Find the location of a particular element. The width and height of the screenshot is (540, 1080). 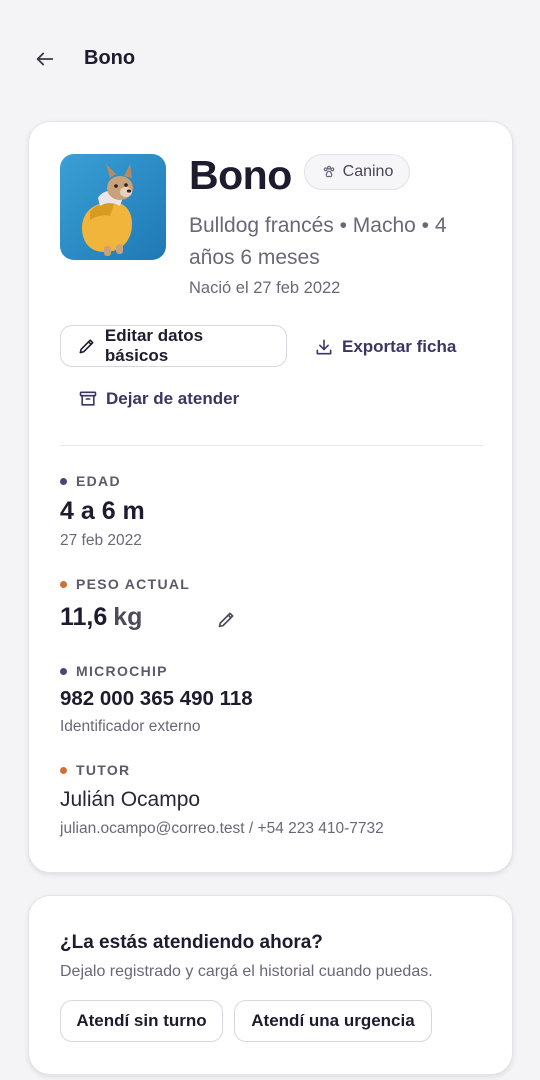

paw-icon is located at coordinates (328, 171).